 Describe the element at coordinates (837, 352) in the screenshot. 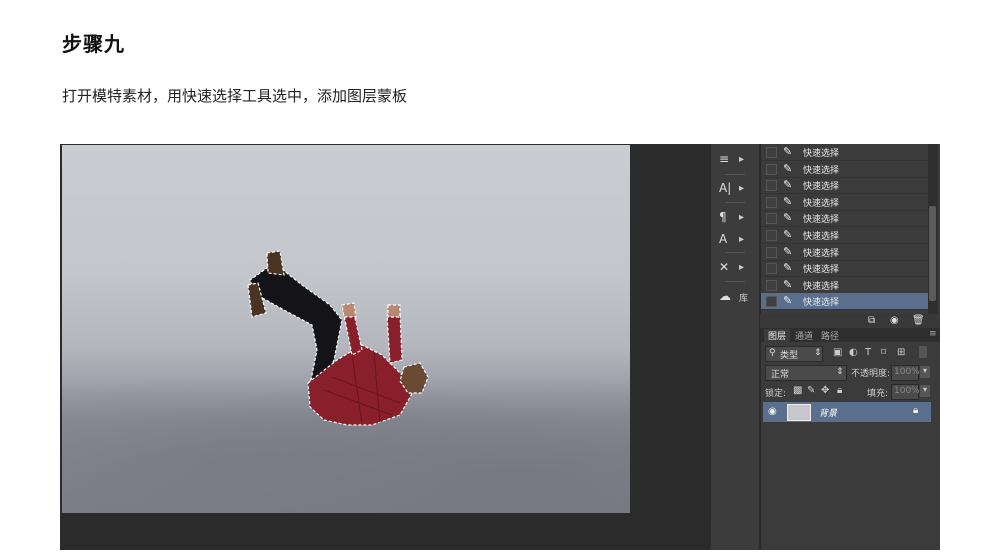

I see `filter-pixel-icon: ▣` at that location.